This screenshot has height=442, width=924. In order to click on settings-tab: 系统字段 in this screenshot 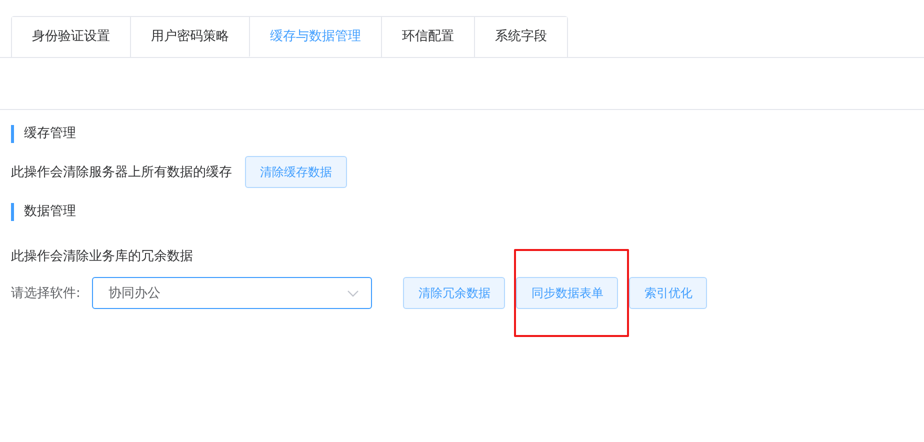, I will do `click(520, 37)`.